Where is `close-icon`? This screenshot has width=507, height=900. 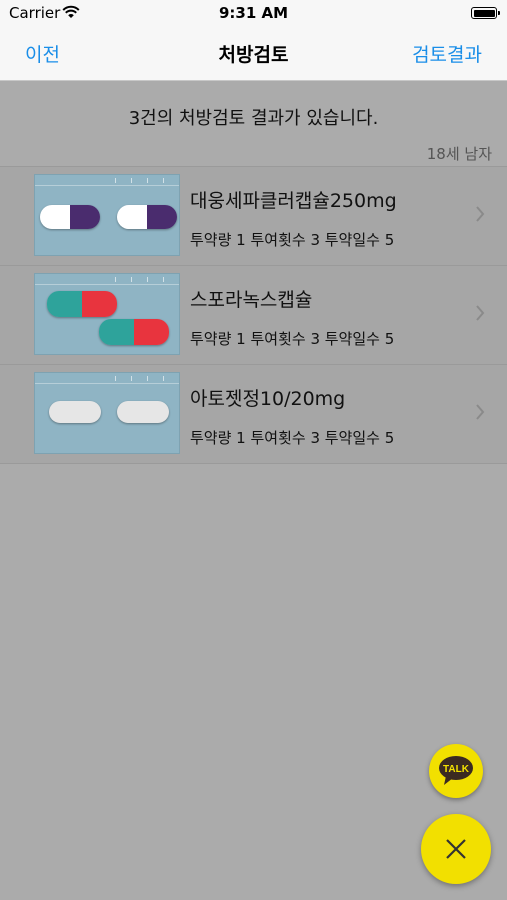 close-icon is located at coordinates (456, 849).